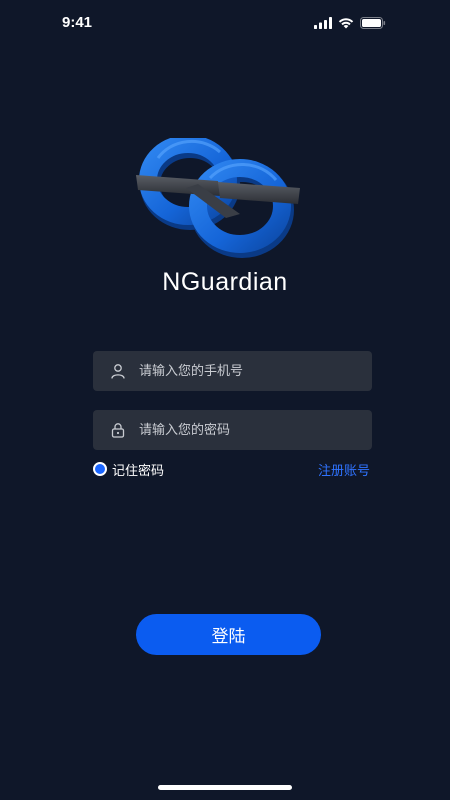 This screenshot has height=800, width=450. I want to click on phone-field, so click(232, 371).